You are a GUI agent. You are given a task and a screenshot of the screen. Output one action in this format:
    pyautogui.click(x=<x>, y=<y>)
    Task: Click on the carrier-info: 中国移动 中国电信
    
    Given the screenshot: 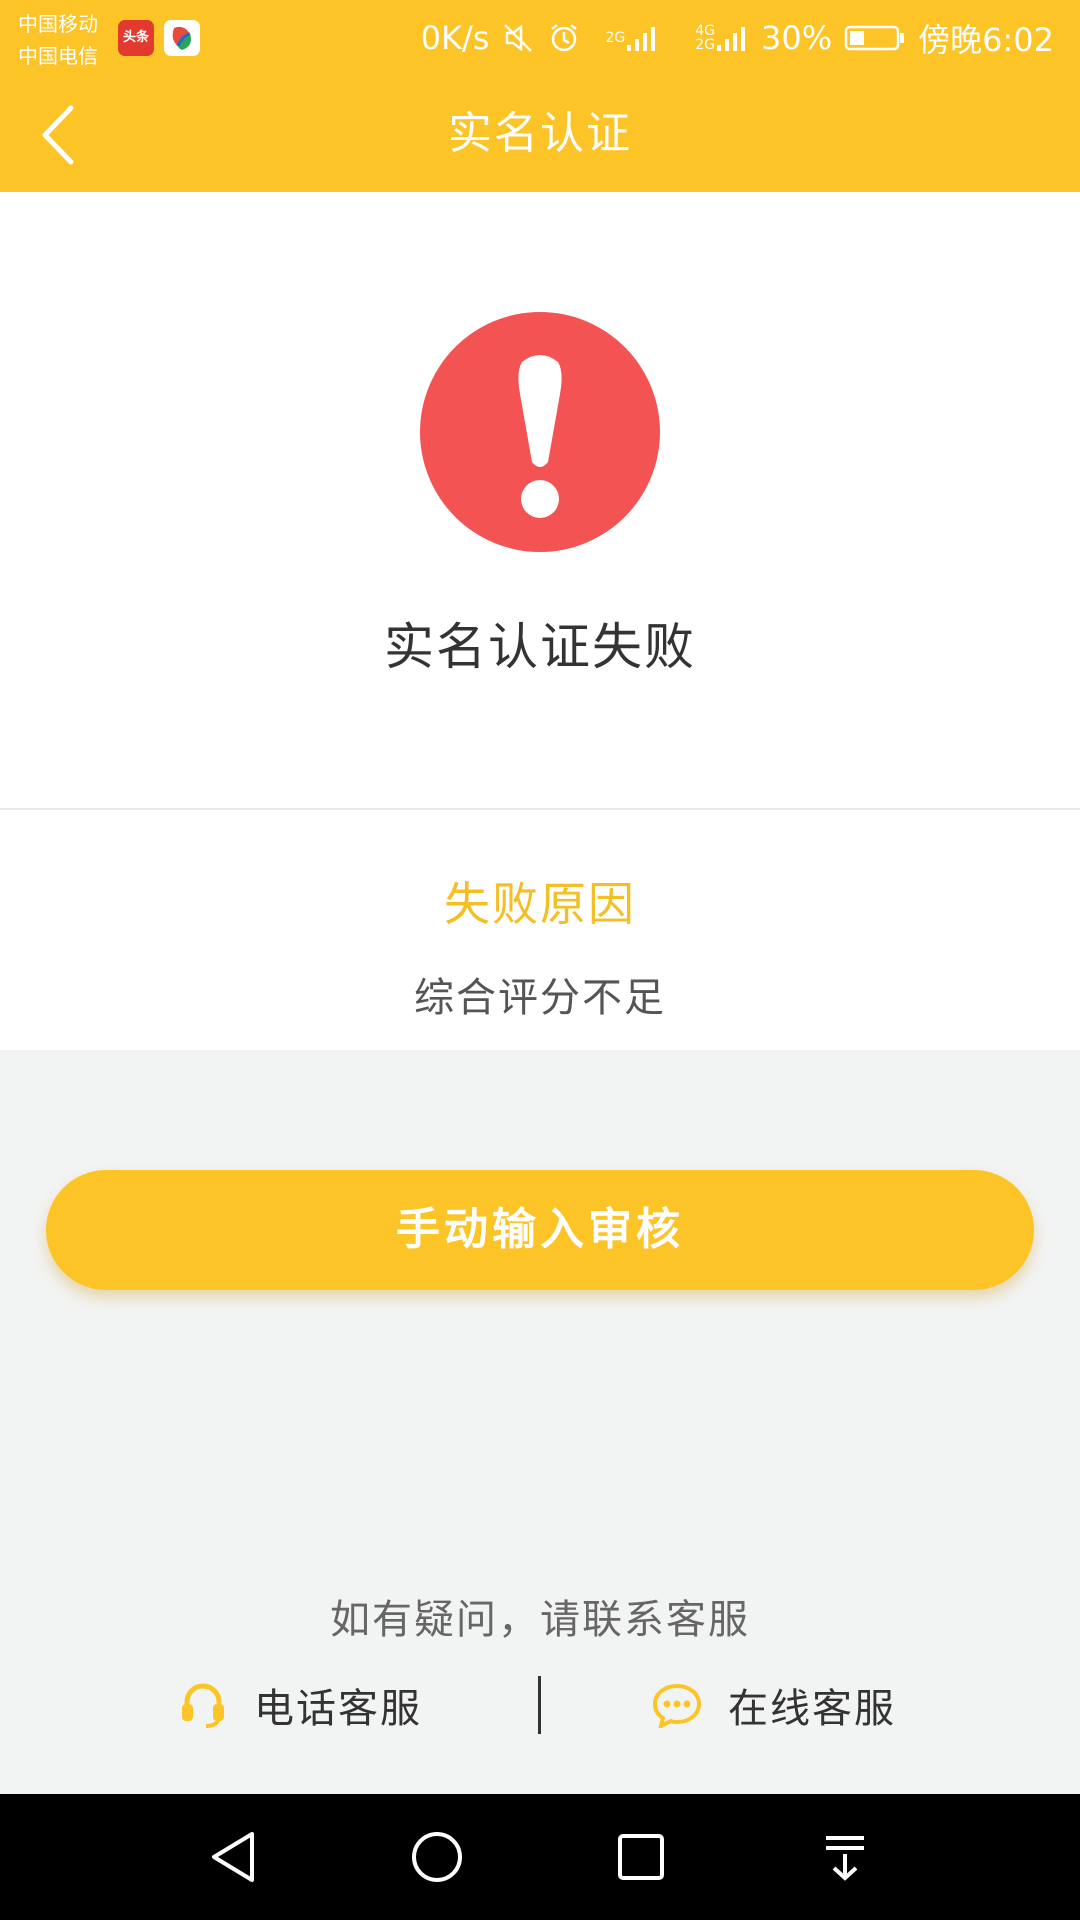 What is the action you would take?
    pyautogui.click(x=58, y=40)
    